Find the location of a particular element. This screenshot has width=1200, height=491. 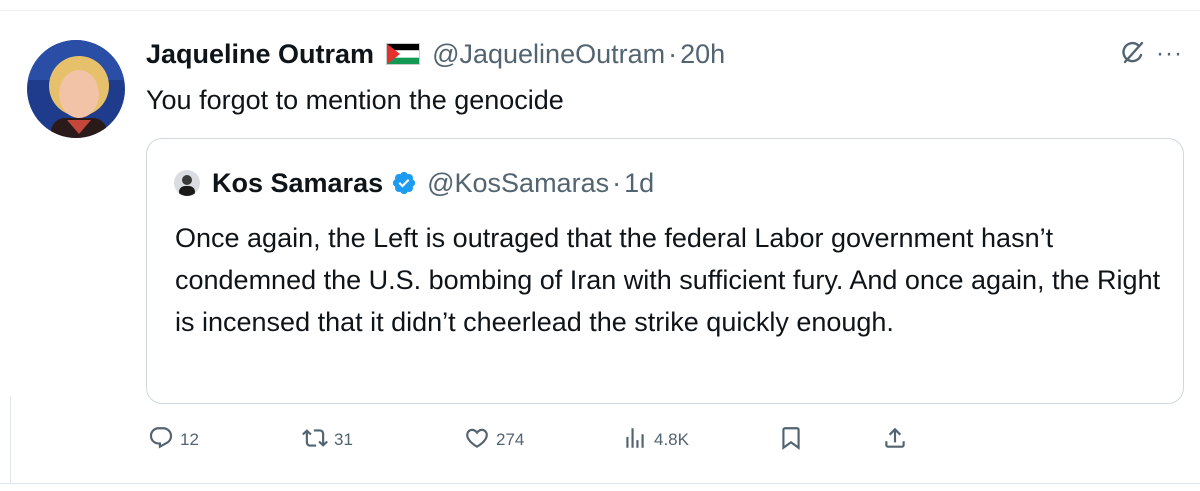

views-button: 4.8K is located at coordinates (655, 440).